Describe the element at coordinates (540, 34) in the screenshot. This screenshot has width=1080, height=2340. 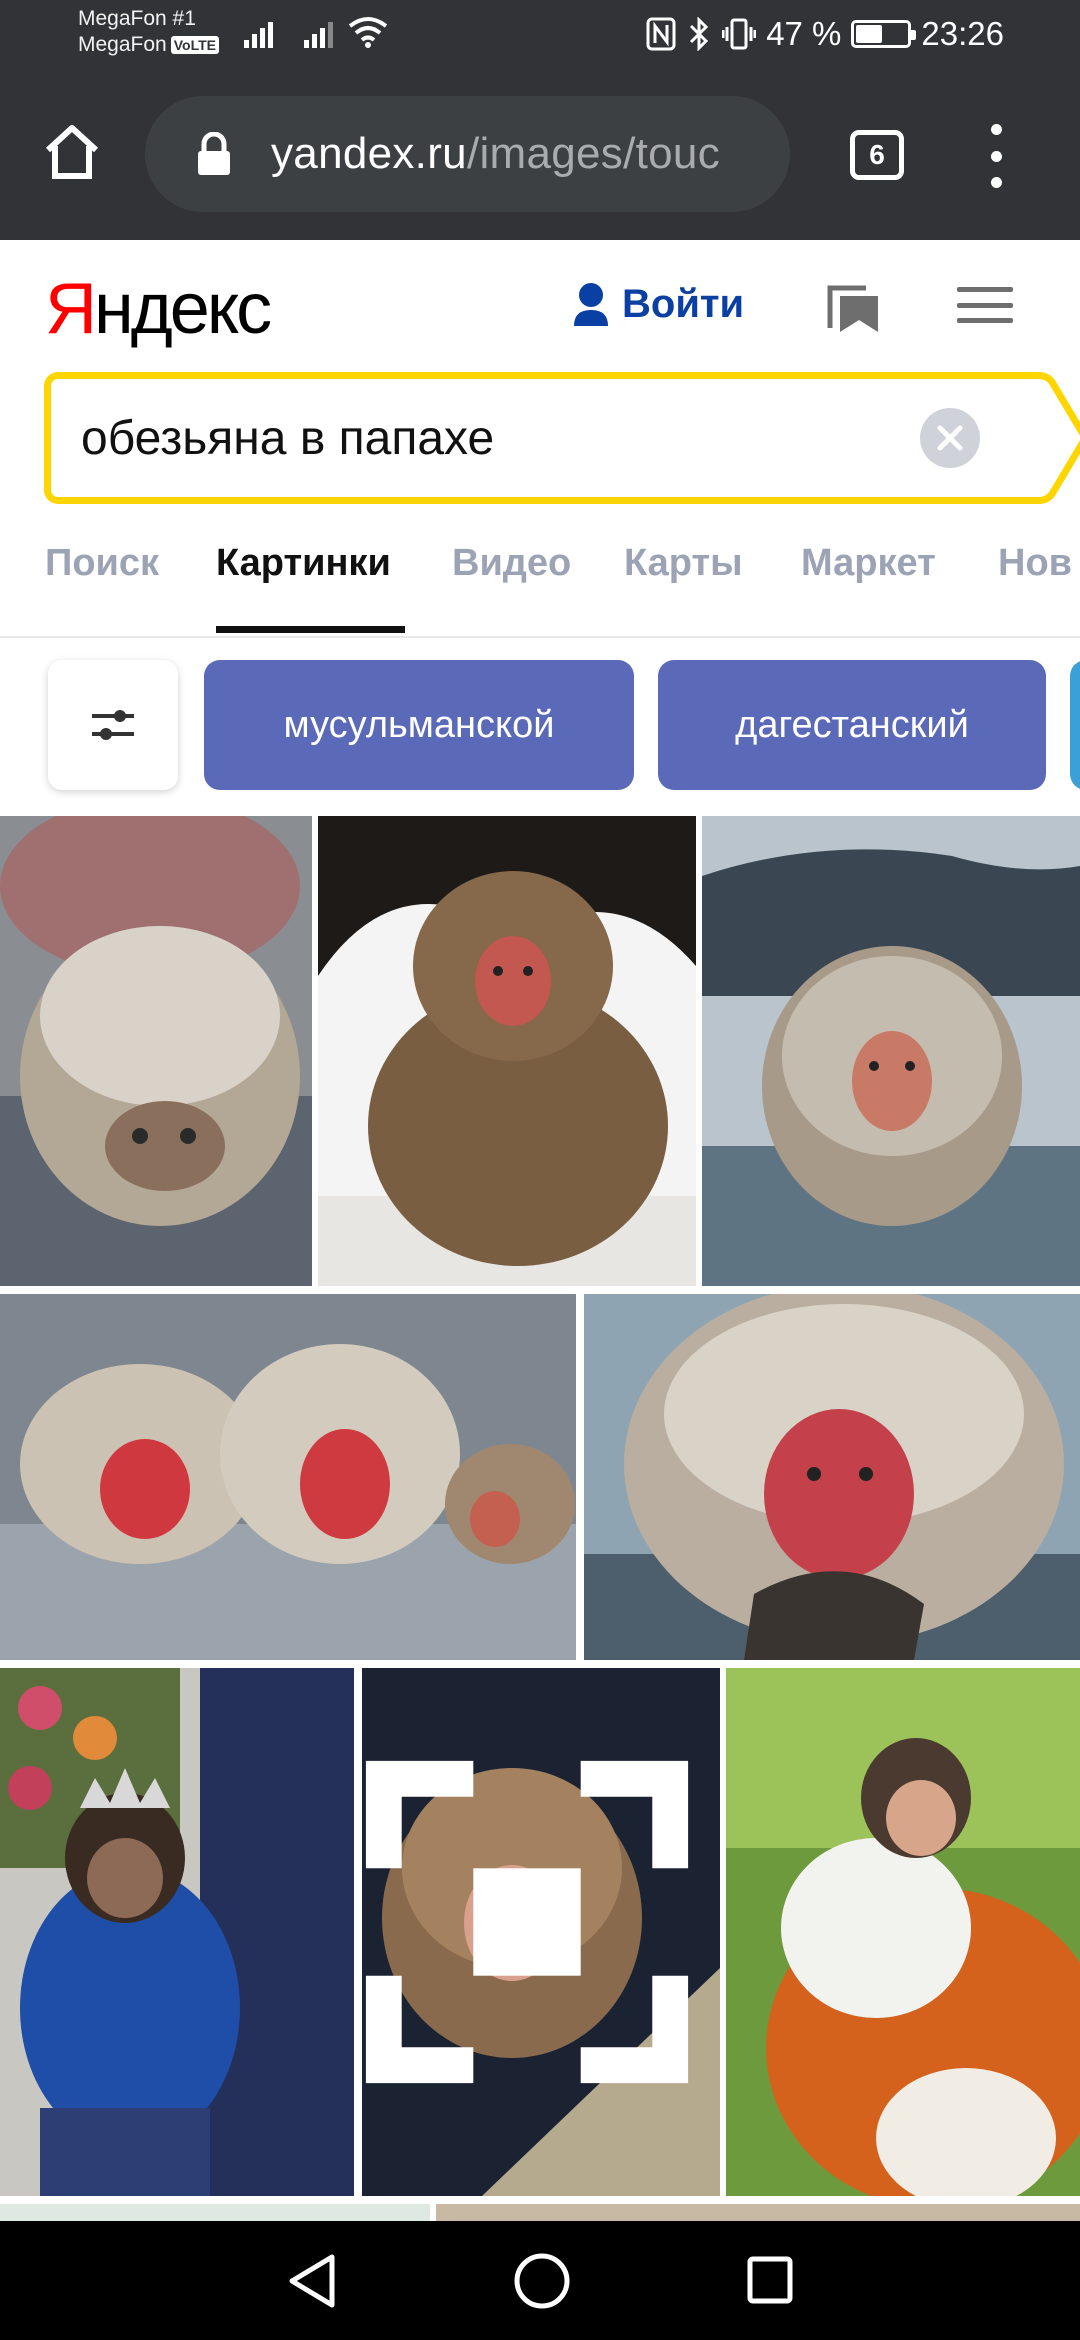
I see `status-bar: MegaFon #1 MegaFon VoLTE 47 % 23:26` at that location.